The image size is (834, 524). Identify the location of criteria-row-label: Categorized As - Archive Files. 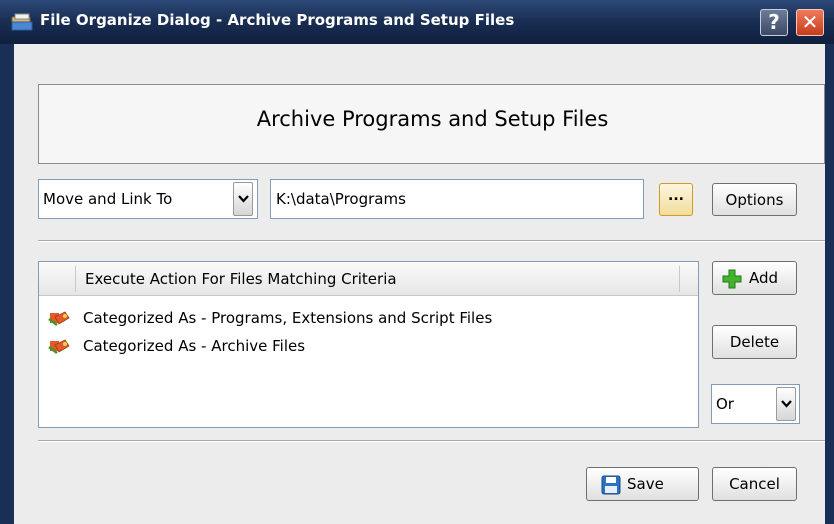
(194, 346).